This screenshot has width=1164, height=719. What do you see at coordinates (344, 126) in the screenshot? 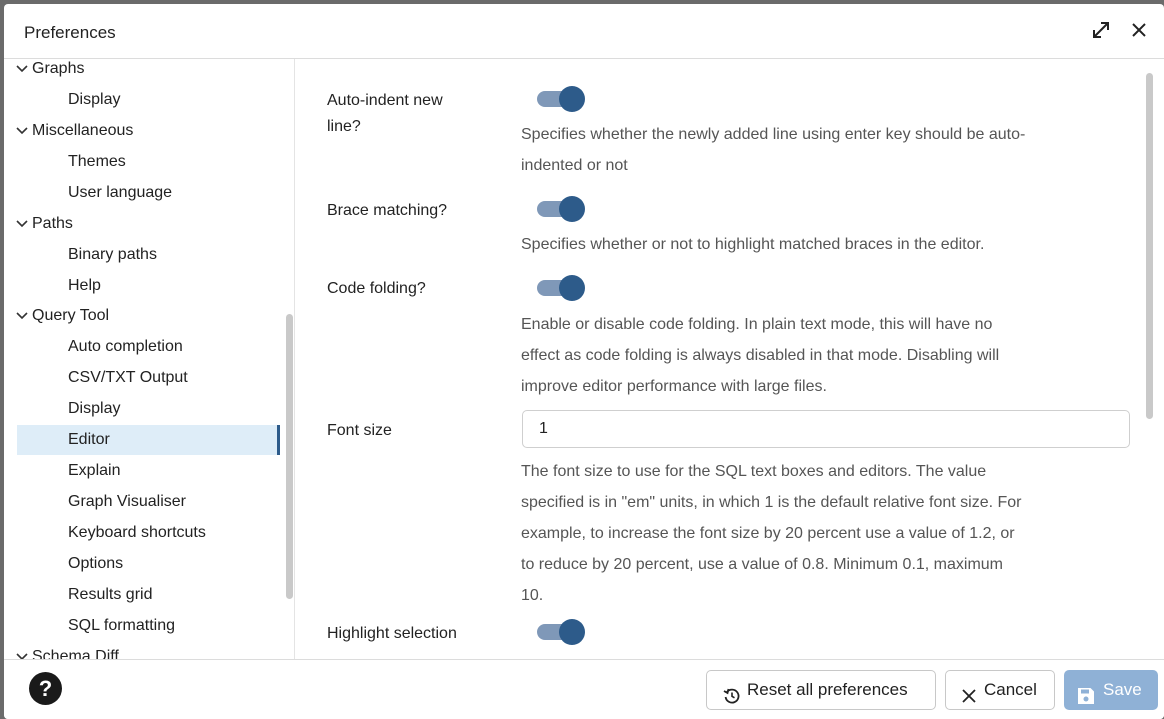
I see `auto-indent-label-line2: line?` at bounding box center [344, 126].